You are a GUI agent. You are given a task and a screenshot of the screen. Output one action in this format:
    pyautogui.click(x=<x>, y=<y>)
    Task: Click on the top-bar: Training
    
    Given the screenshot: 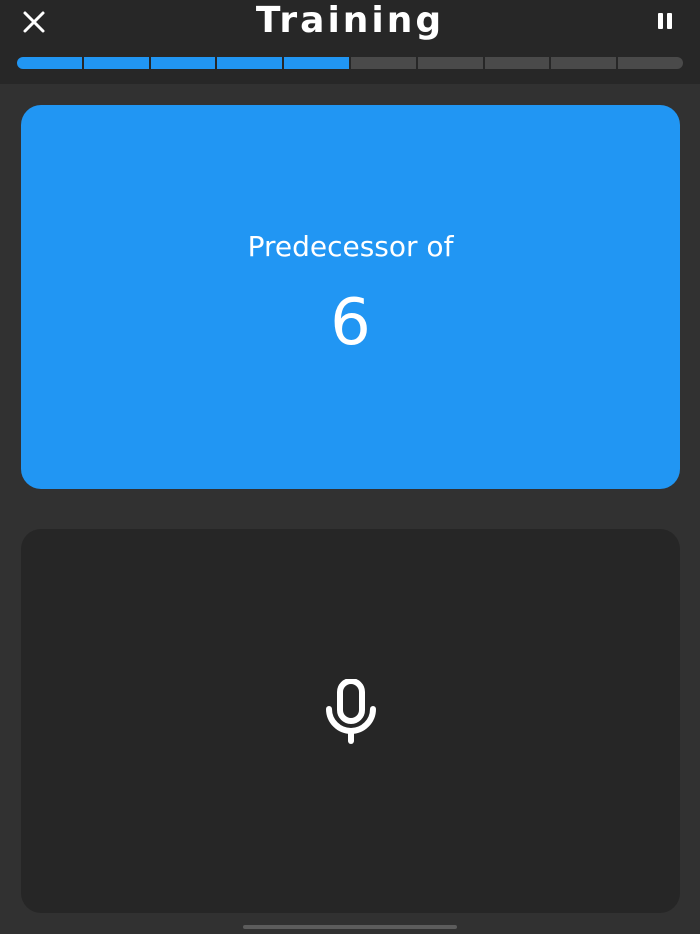 What is the action you would take?
    pyautogui.click(x=350, y=42)
    